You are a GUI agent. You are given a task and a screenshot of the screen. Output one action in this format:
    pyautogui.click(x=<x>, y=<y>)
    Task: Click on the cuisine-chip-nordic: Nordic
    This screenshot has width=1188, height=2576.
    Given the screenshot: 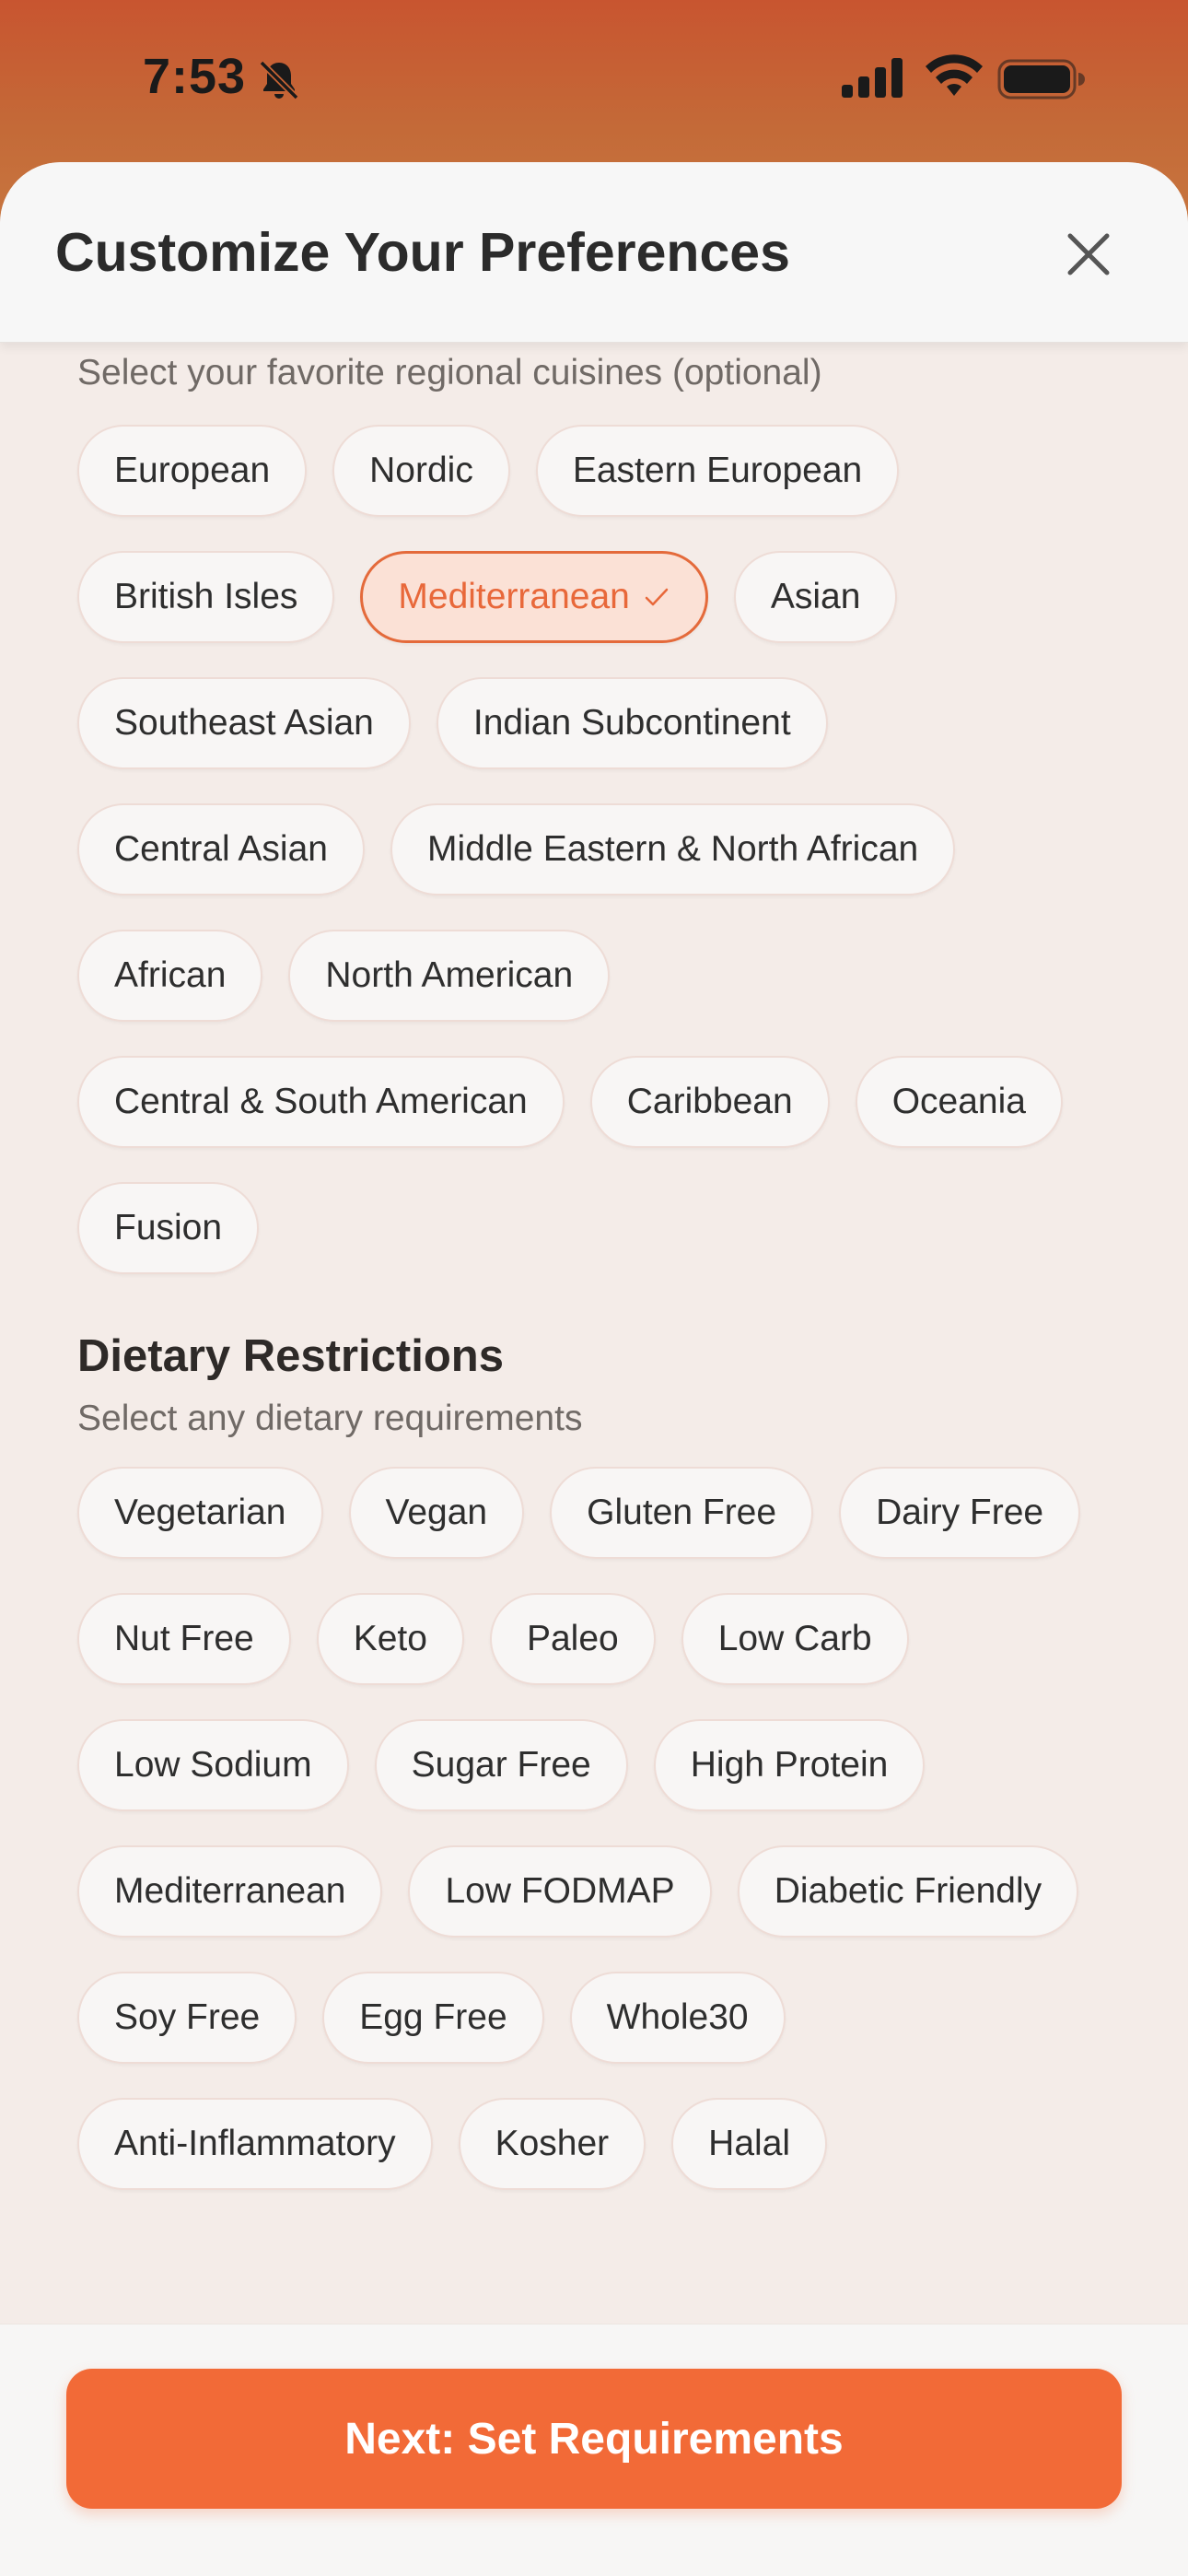 What is the action you would take?
    pyautogui.click(x=421, y=471)
    